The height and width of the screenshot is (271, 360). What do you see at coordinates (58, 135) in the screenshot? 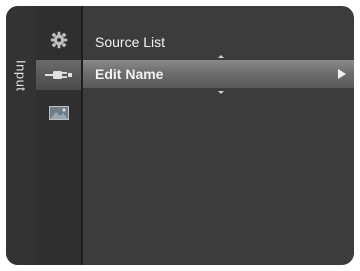
I see `category-icon-column` at bounding box center [58, 135].